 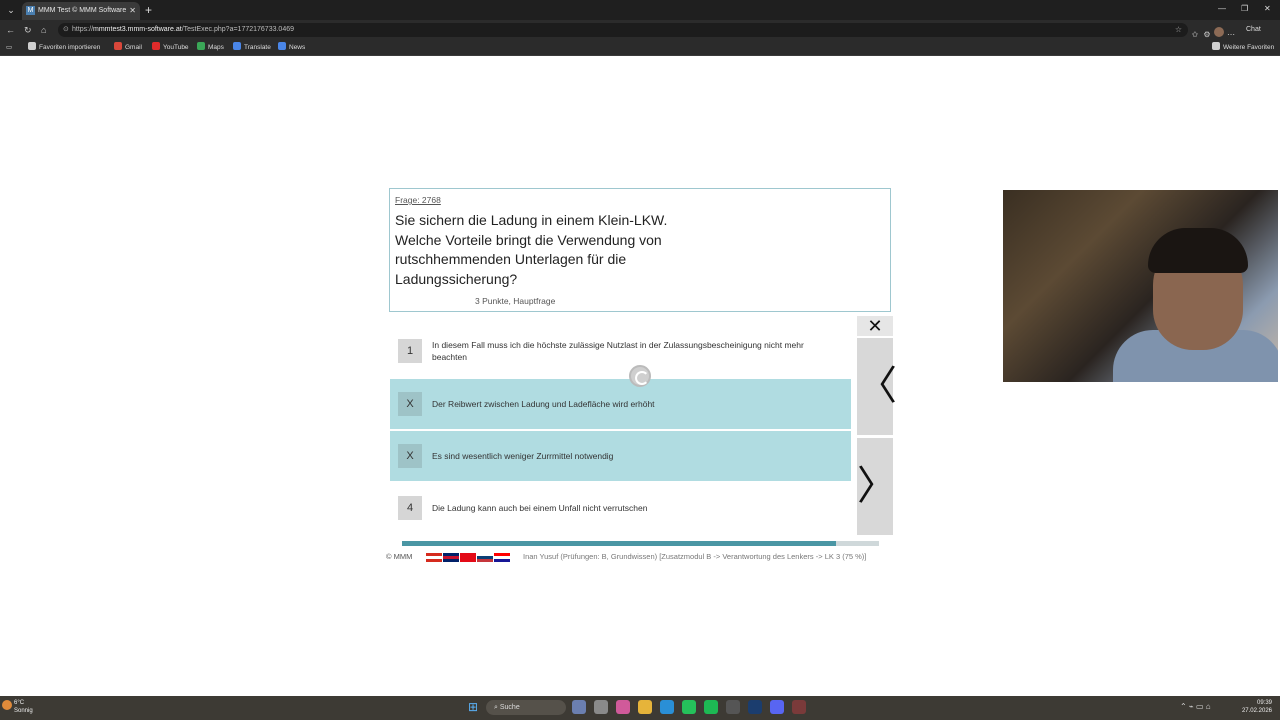 I want to click on system-tray: ⌃ ⌁ ▭ ⌂, so click(x=1195, y=707).